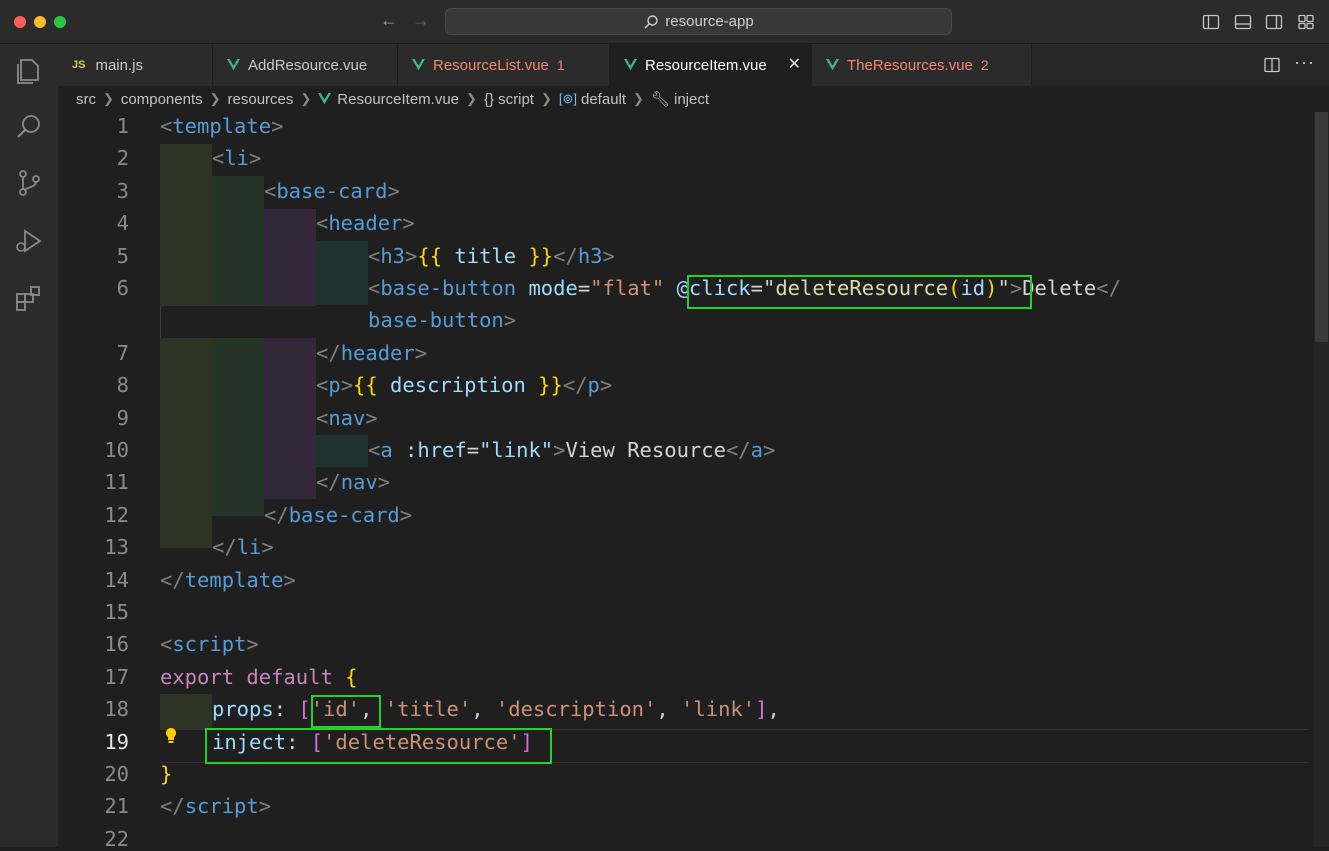 The width and height of the screenshot is (1329, 851). What do you see at coordinates (332, 191) in the screenshot?
I see `code-line-3: <base-card>` at bounding box center [332, 191].